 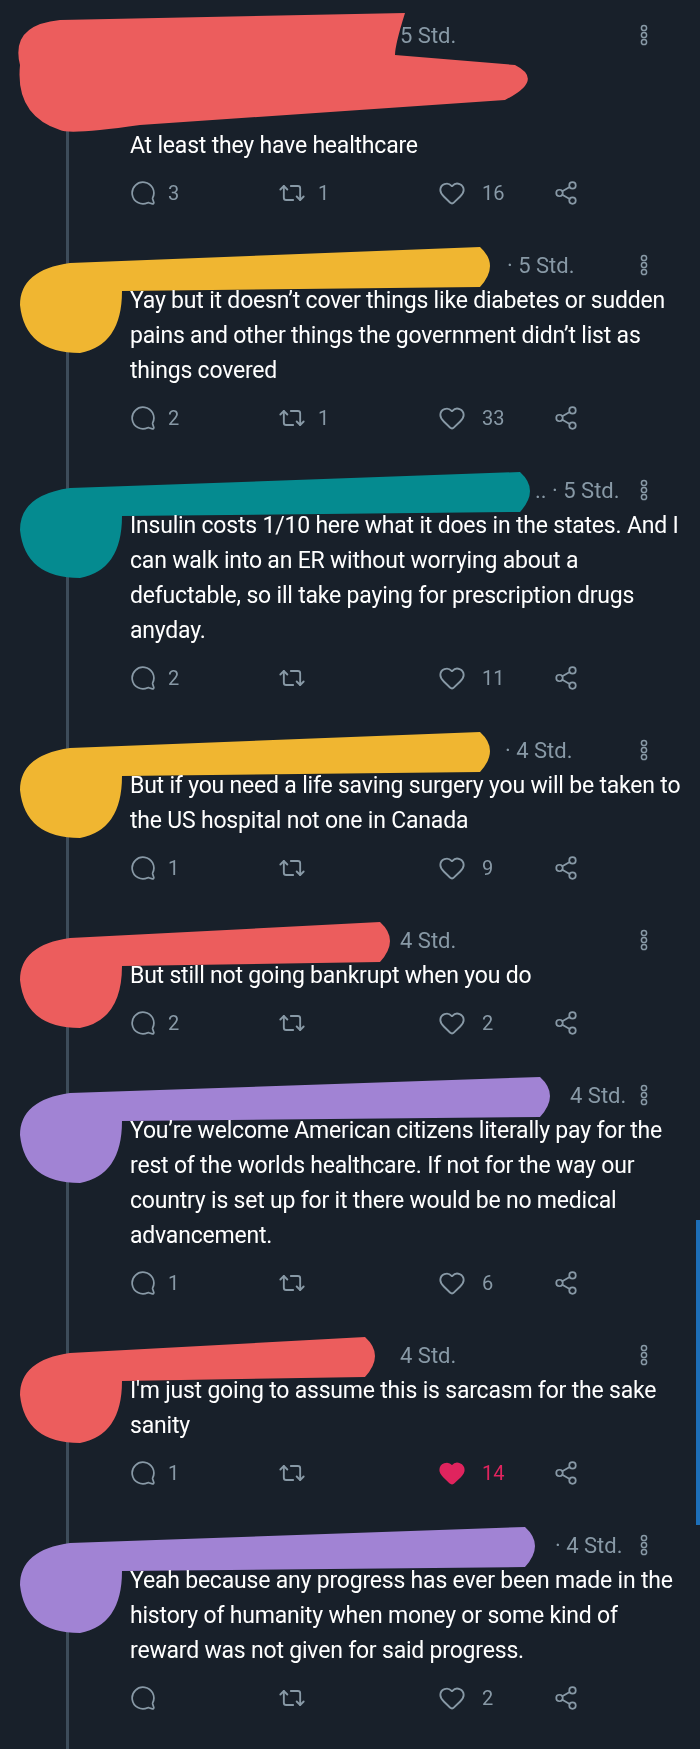 I want to click on tweet-text: At least they have healthcare, so click(x=274, y=146).